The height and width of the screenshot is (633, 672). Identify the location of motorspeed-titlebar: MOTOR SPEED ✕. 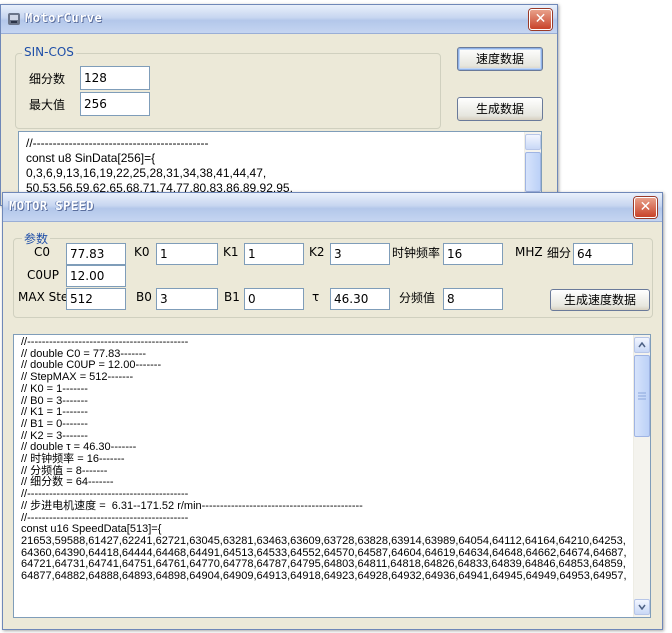
(332, 207).